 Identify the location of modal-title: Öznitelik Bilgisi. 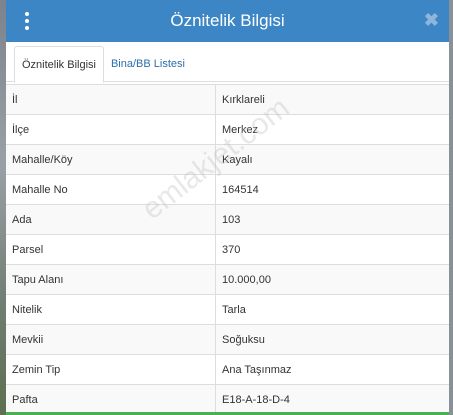
(227, 20).